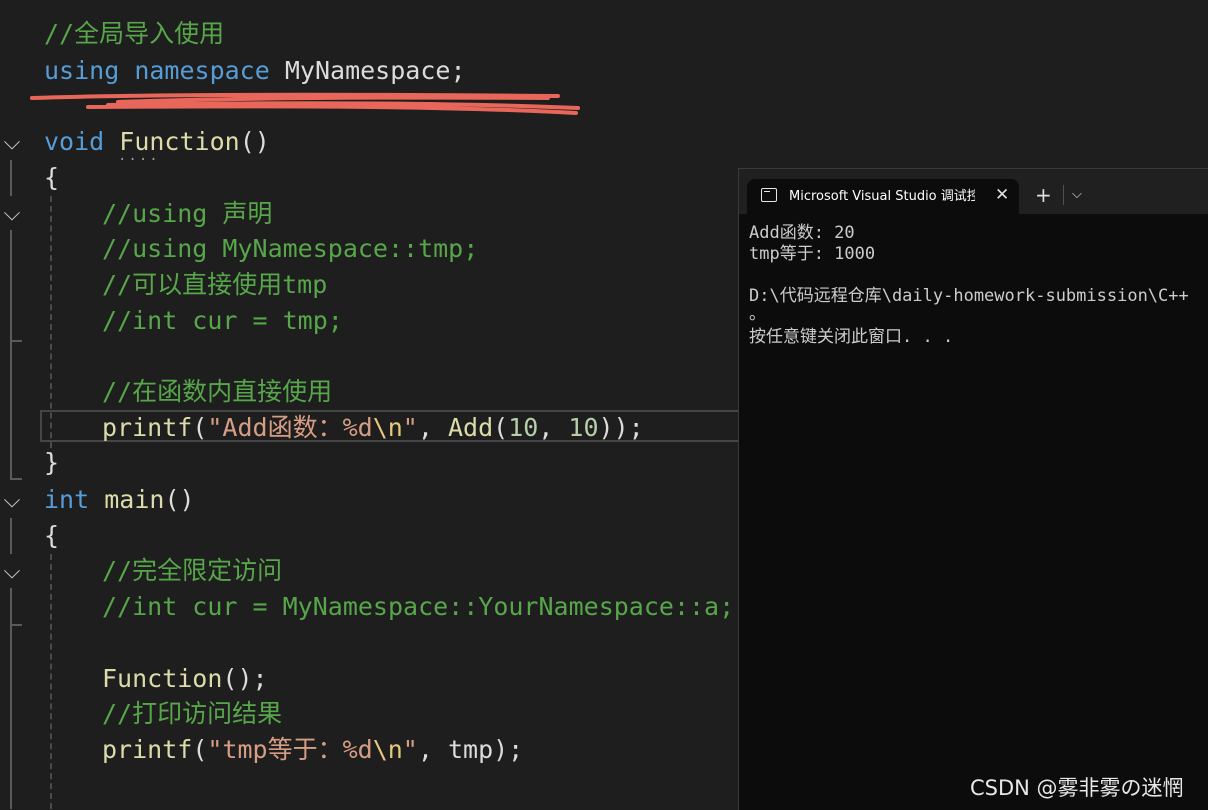 The height and width of the screenshot is (810, 1208). I want to click on plus-icon: +, so click(1043, 195).